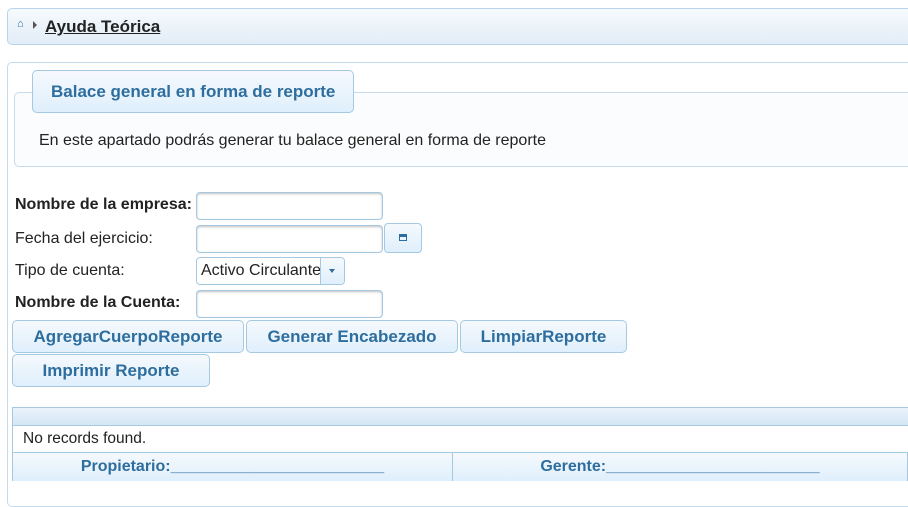  Describe the element at coordinates (111, 370) in the screenshot. I see `imprimir-reporte-button: Imprimir Reporte` at that location.